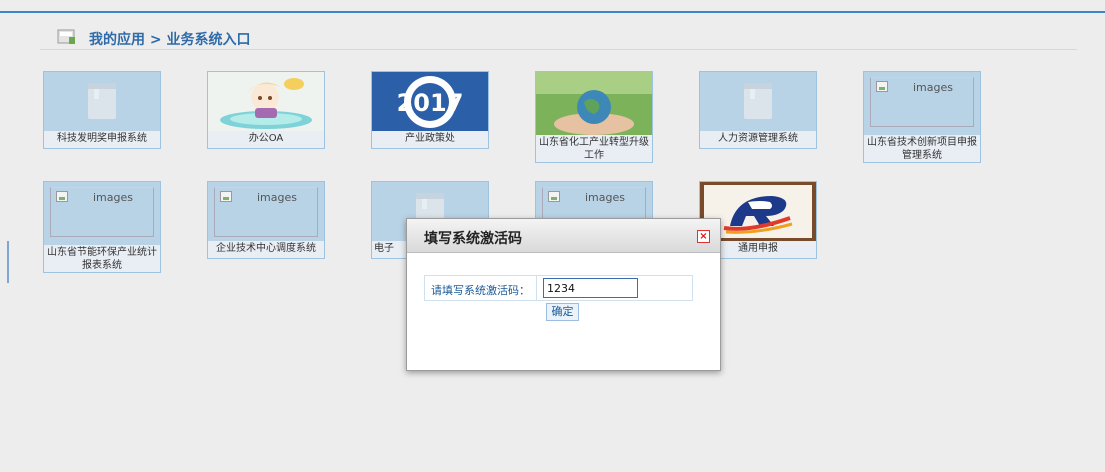  I want to click on dialog-title: 填写系统激活码, so click(473, 239).